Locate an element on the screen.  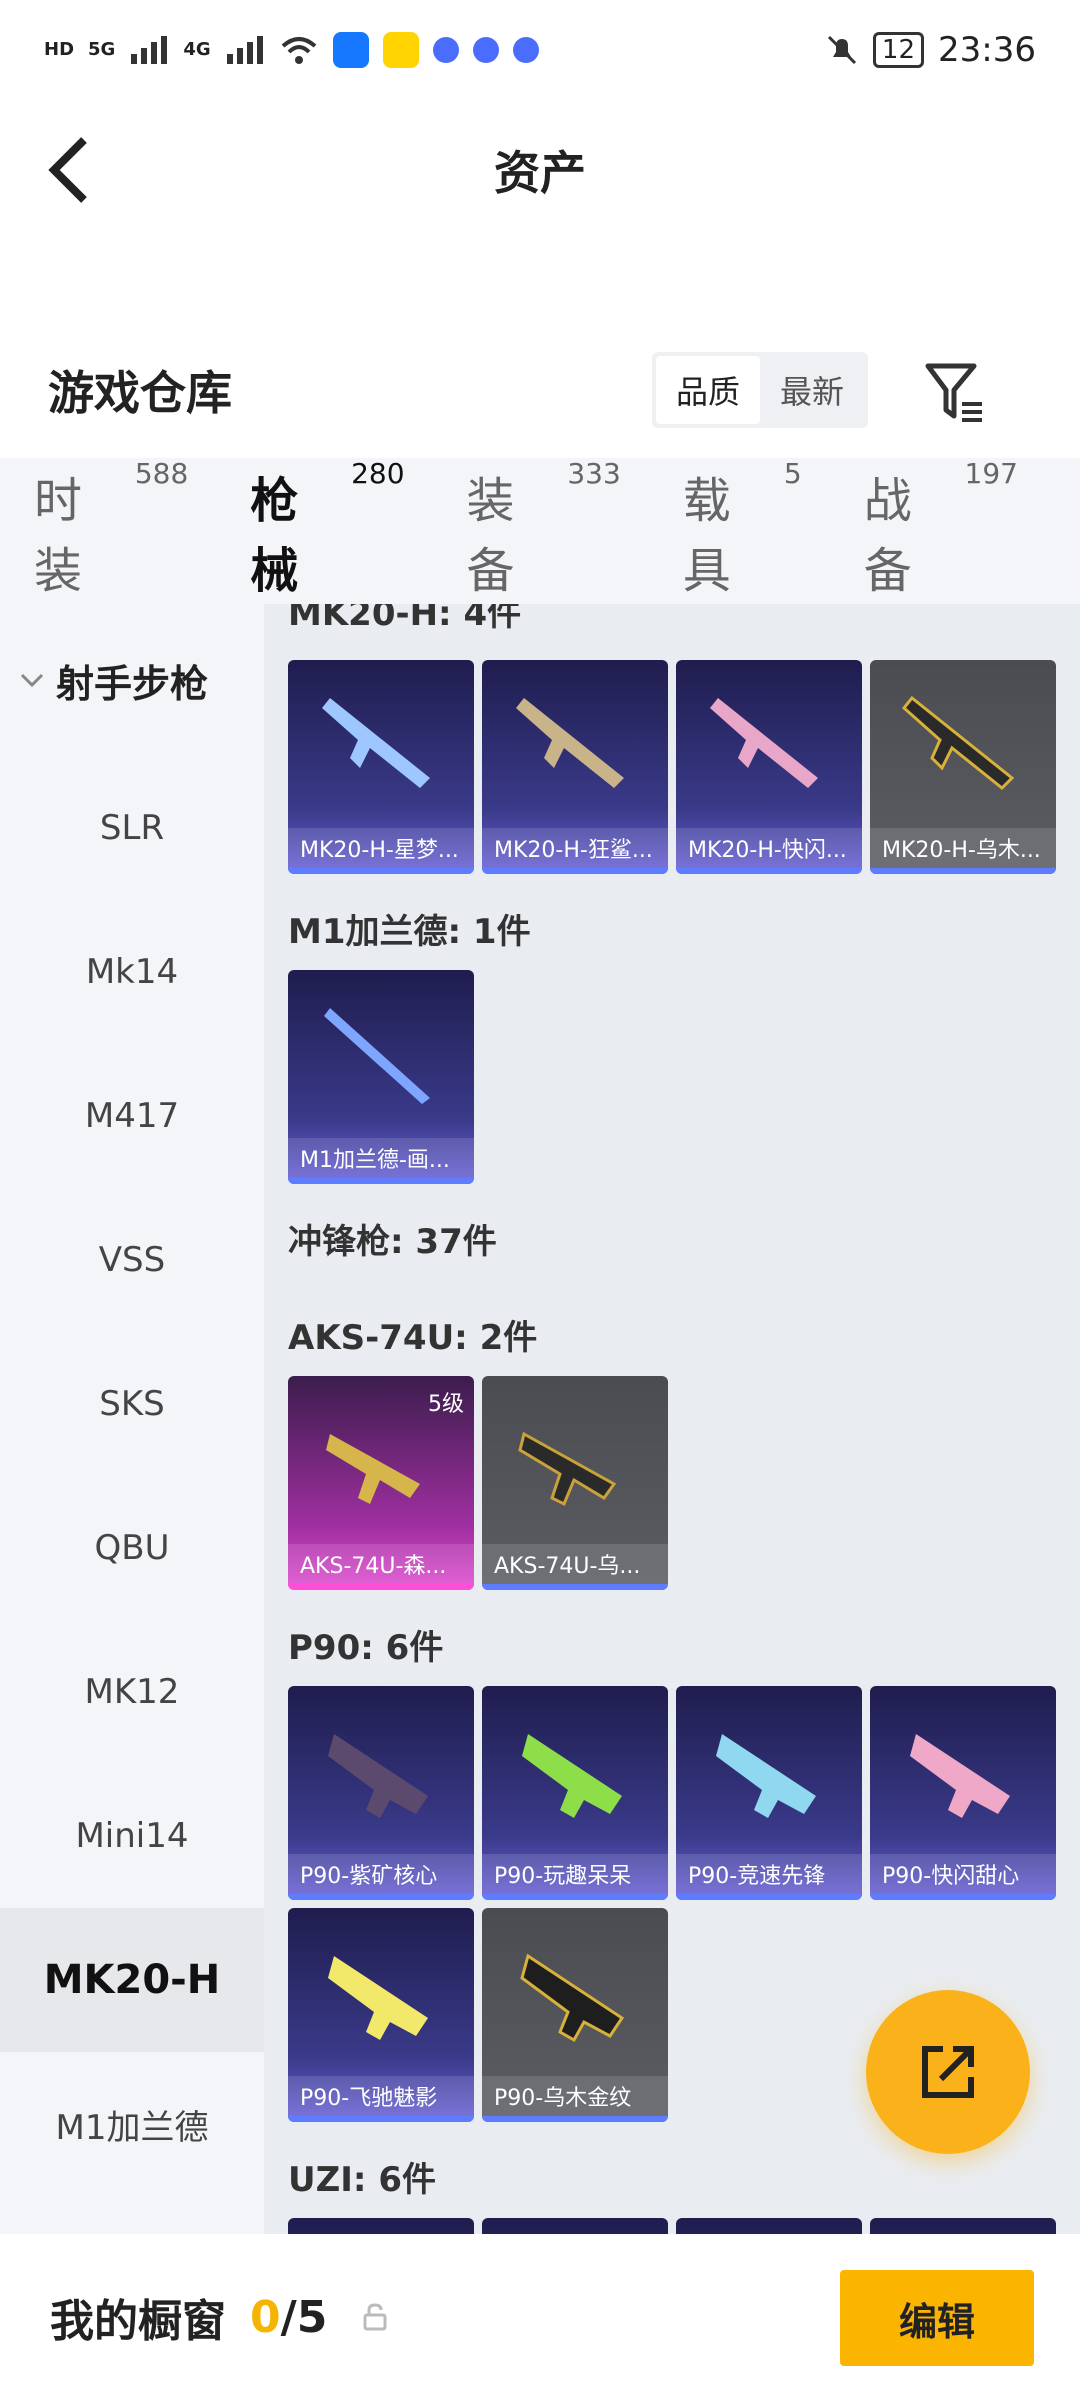
item-name: P90-紫矿核心 is located at coordinates (381, 1874).